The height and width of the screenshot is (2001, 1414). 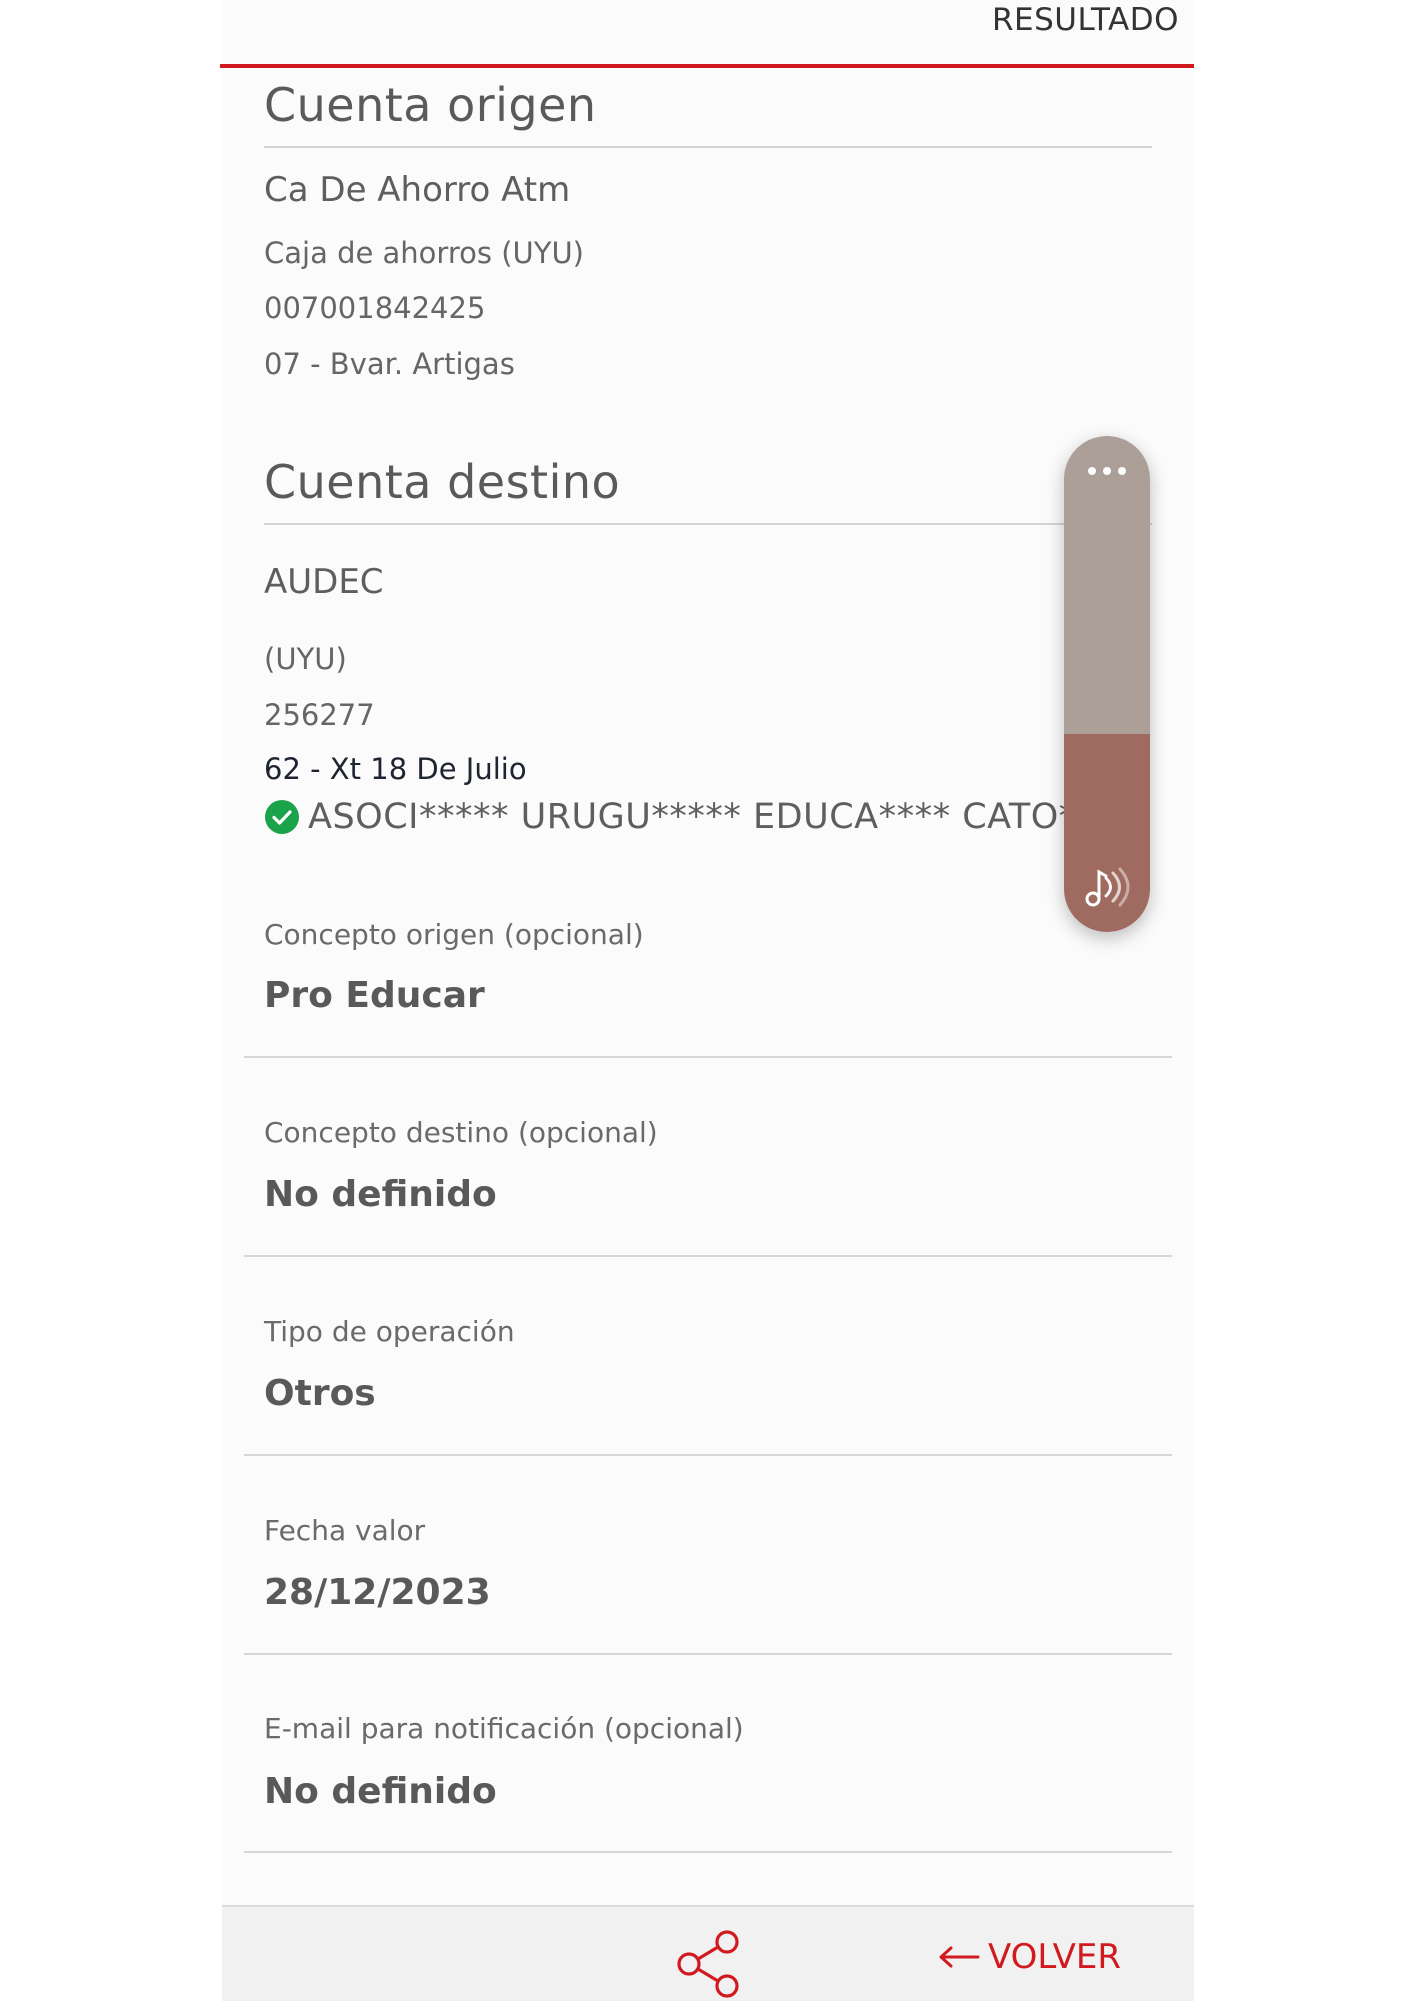 I want to click on operation-type-label: Tipo de operación, so click(x=389, y=1331).